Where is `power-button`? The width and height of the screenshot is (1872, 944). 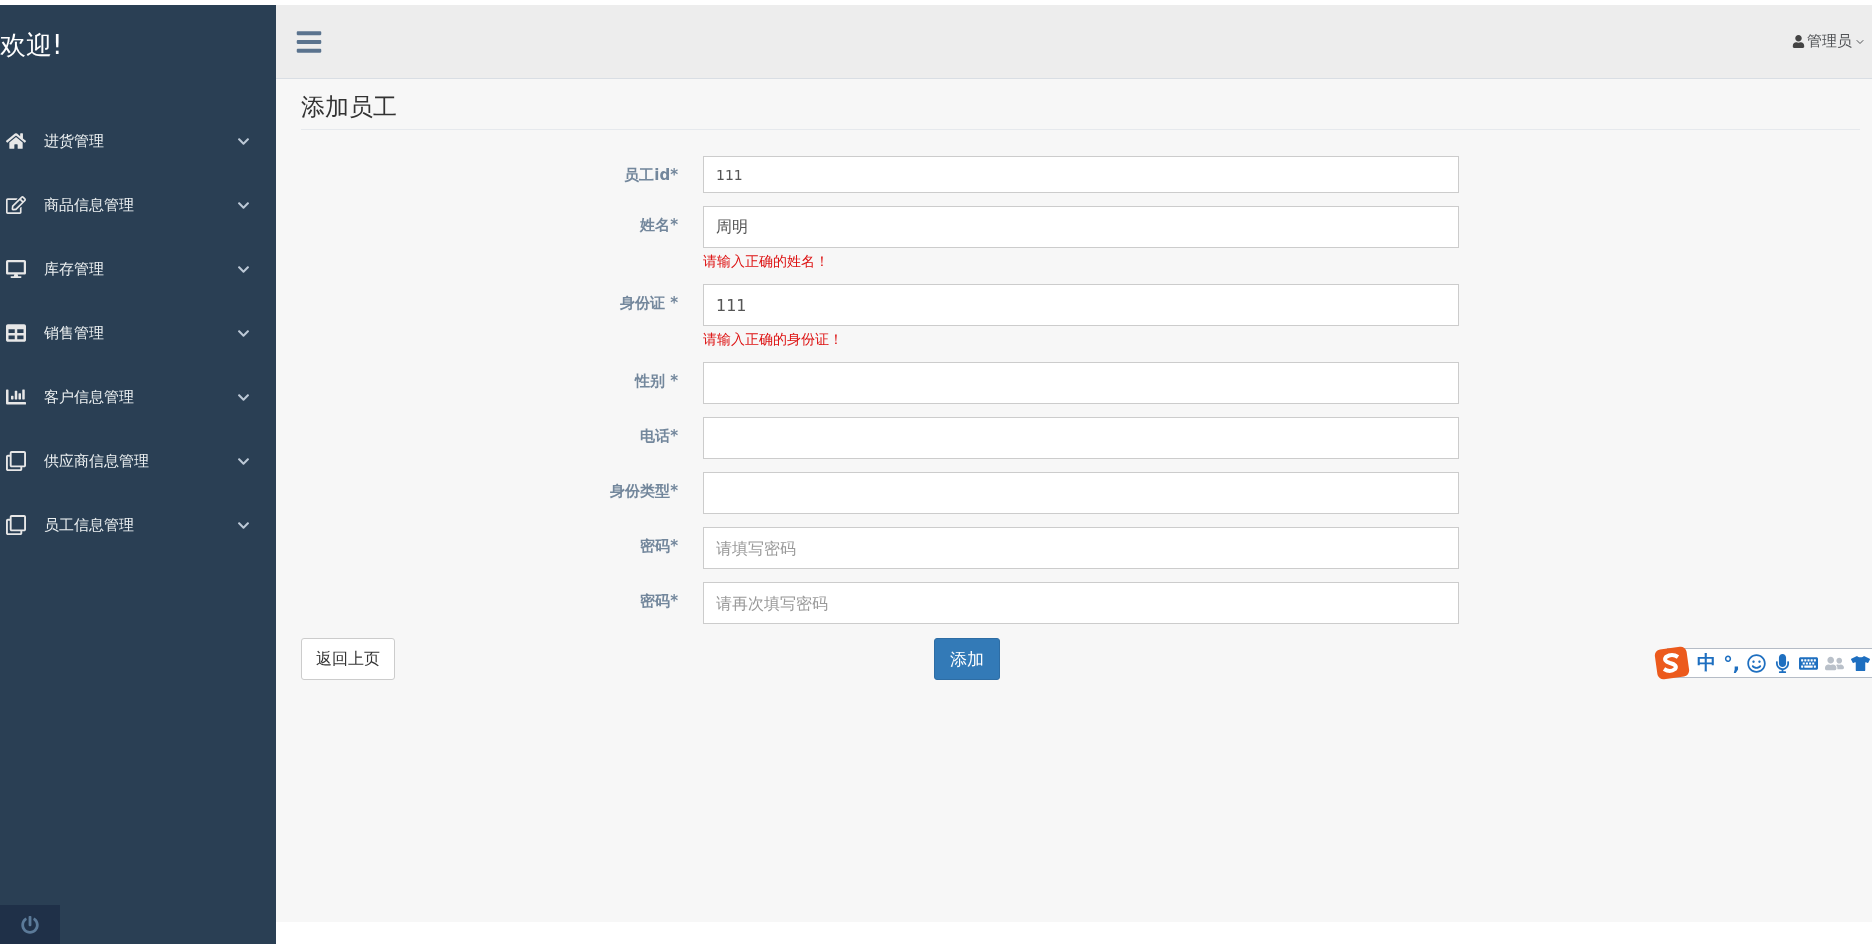
power-button is located at coordinates (30, 924).